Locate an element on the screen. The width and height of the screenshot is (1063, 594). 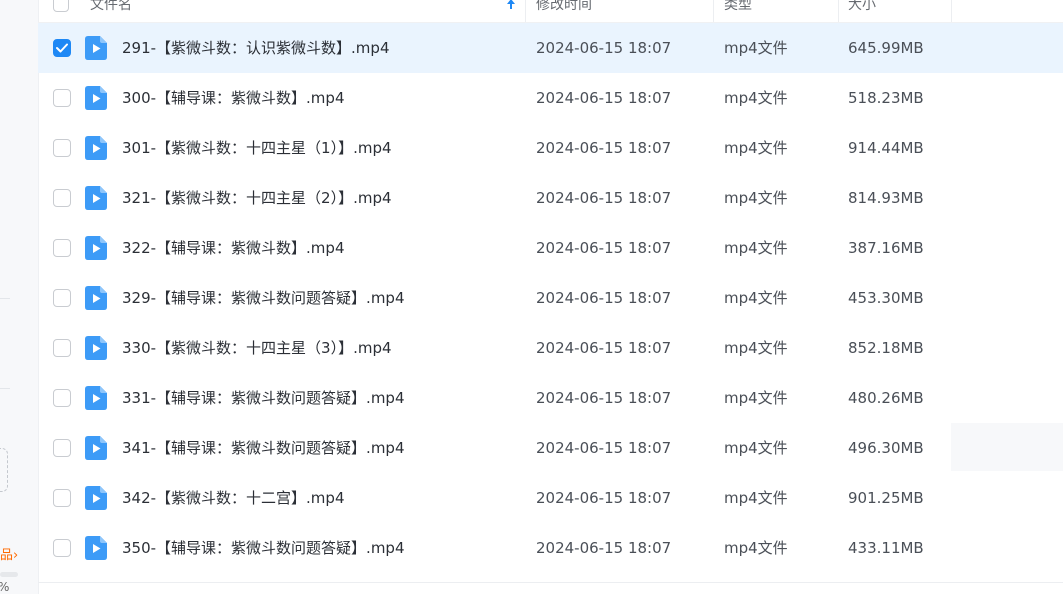
file-size: 518.23MB is located at coordinates (886, 98).